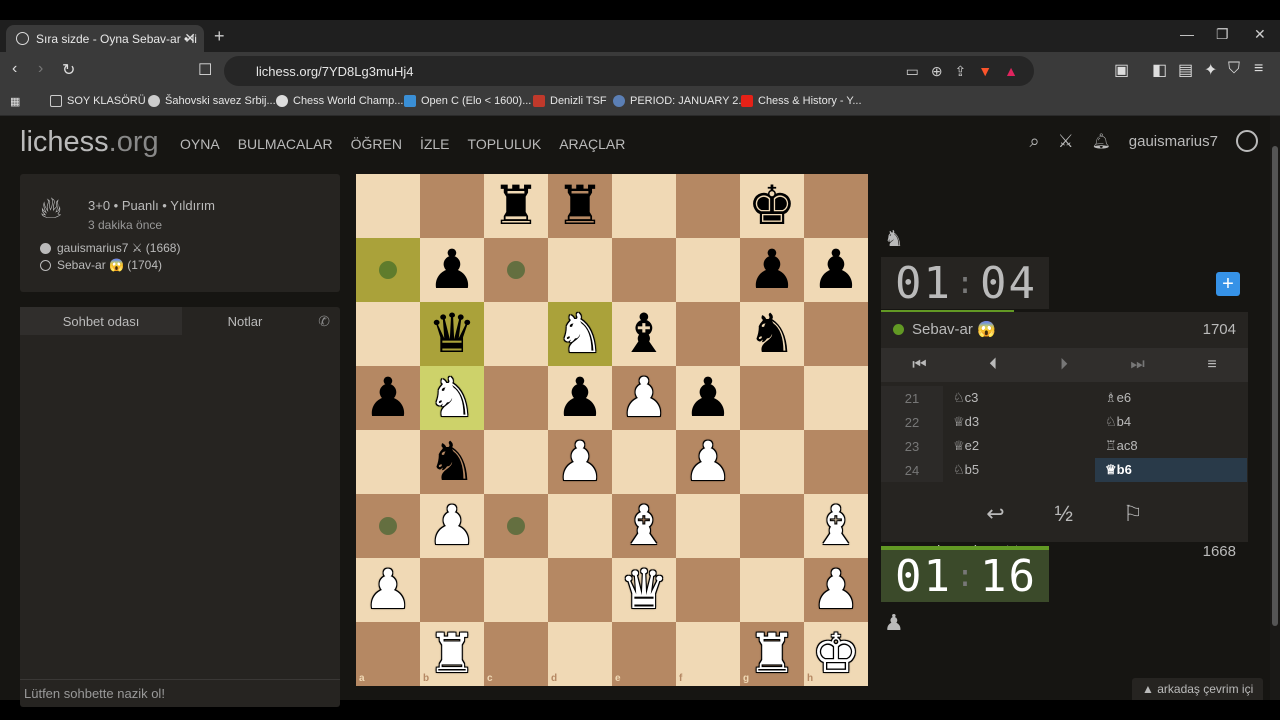 The image size is (1280, 720). What do you see at coordinates (516, 206) in the screenshot?
I see `black-piece-c8: ♜` at bounding box center [516, 206].